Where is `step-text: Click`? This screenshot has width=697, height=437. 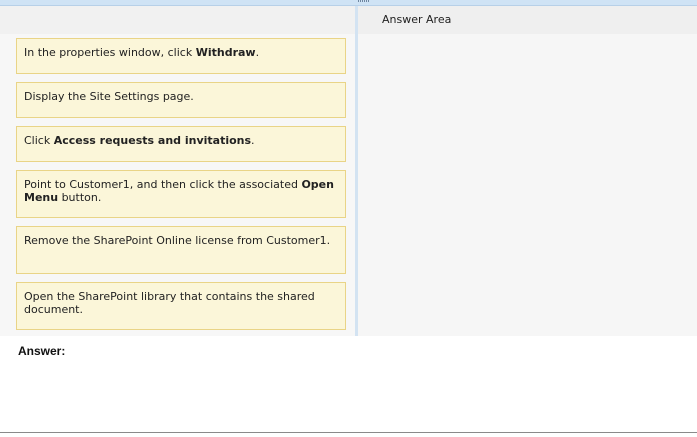
step-text: Click is located at coordinates (39, 140).